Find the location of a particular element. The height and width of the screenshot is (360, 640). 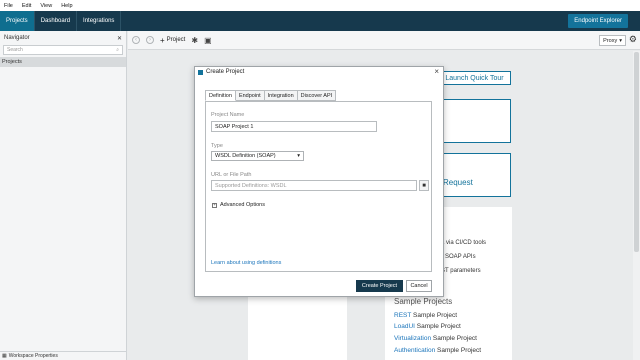

menu-bar: File Edit View Help is located at coordinates (320, 5).